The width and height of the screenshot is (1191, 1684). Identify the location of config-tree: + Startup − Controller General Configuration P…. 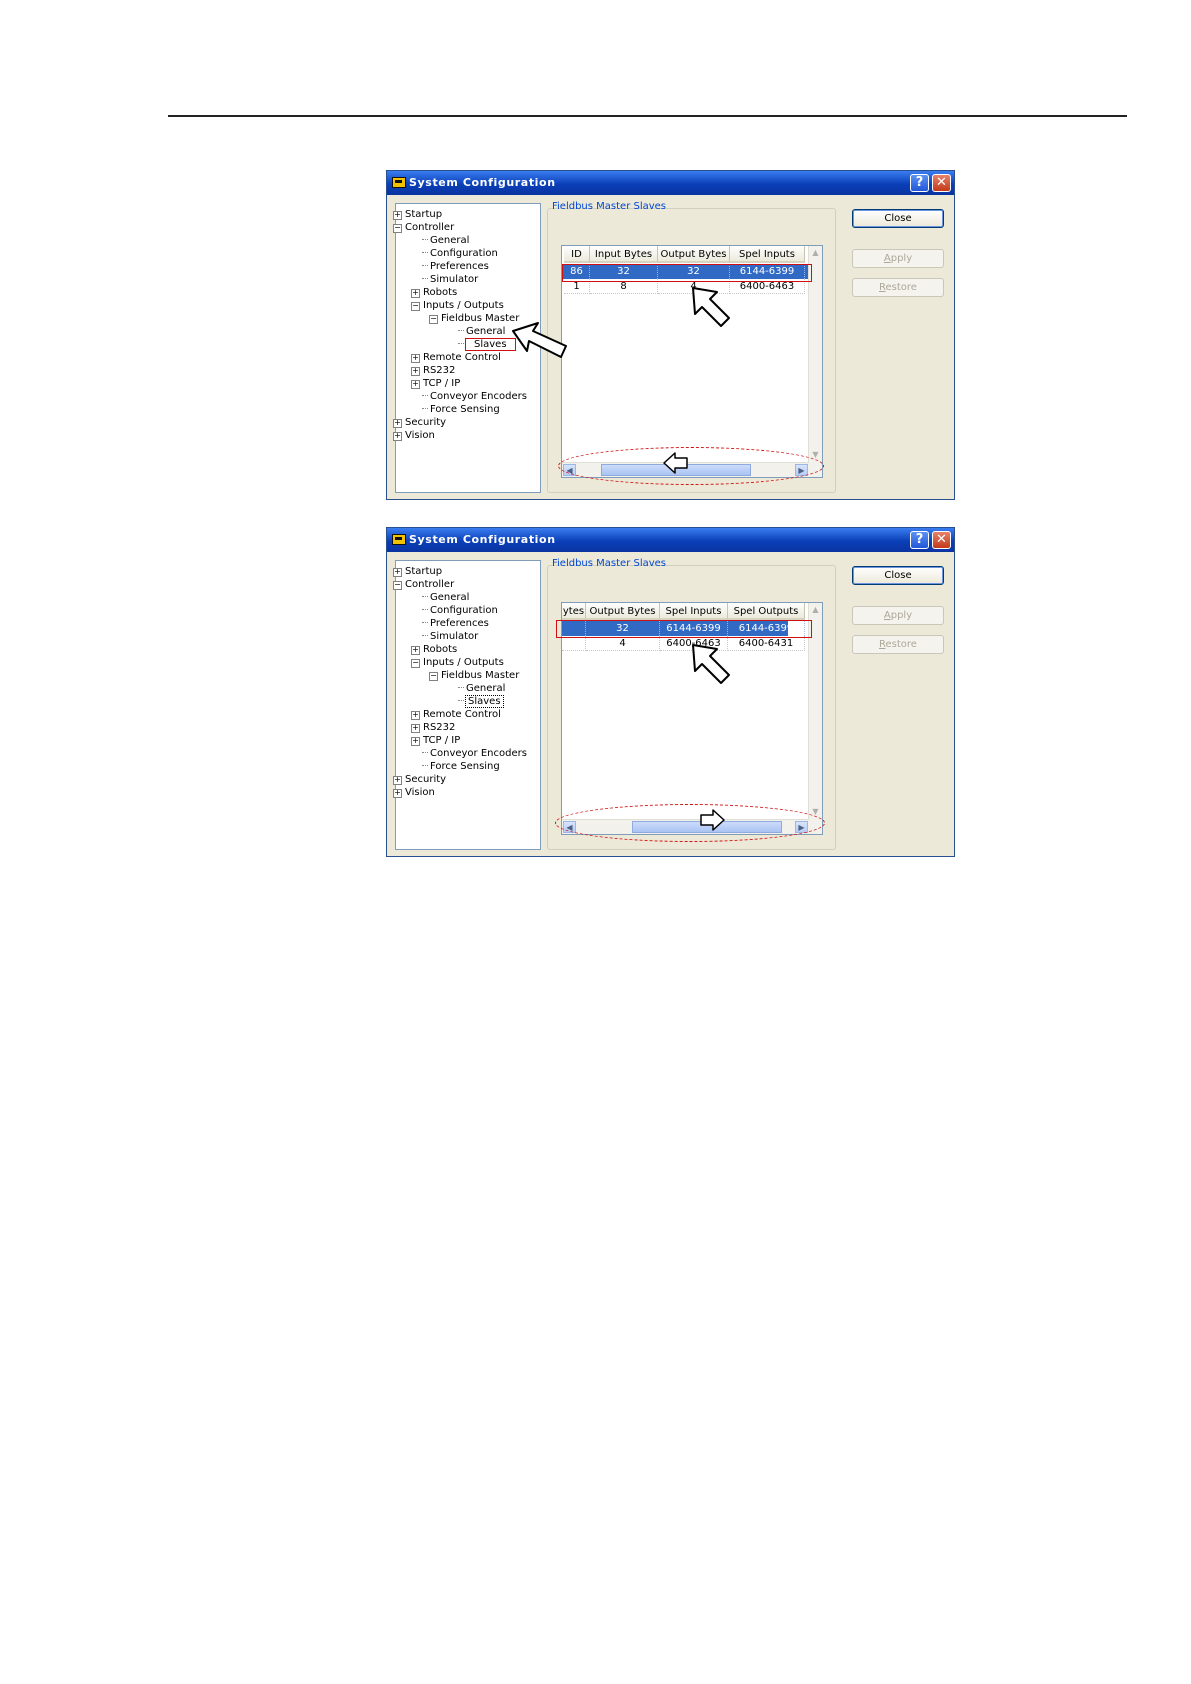
(467, 705).